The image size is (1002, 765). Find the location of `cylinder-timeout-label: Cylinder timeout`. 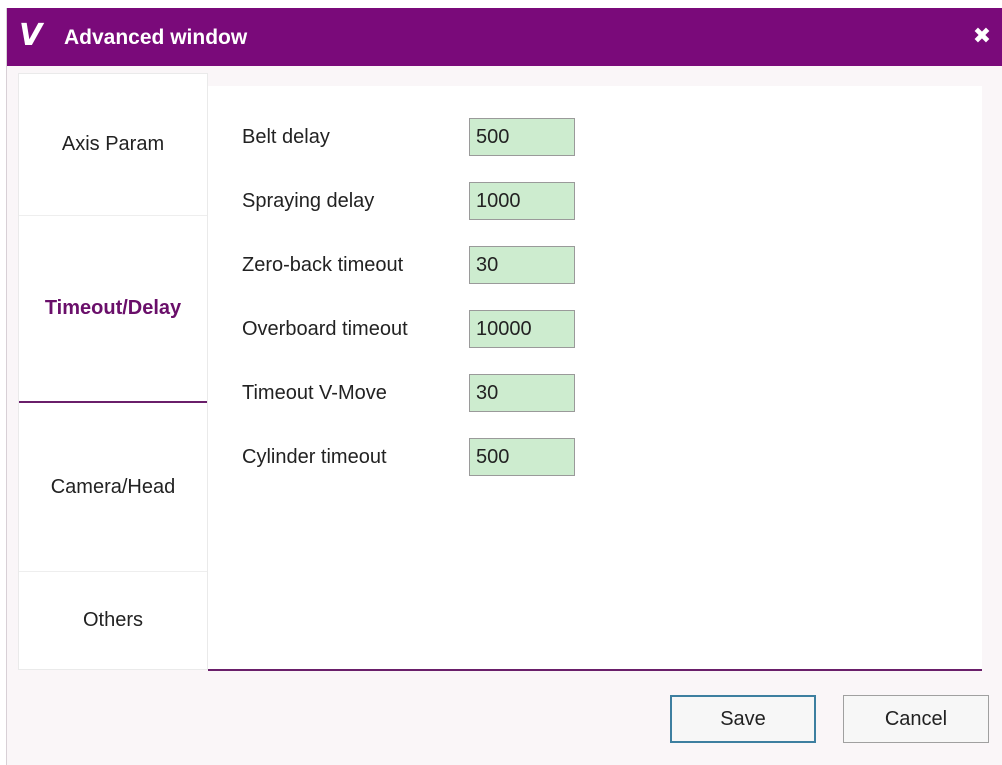

cylinder-timeout-label: Cylinder timeout is located at coordinates (314, 457).